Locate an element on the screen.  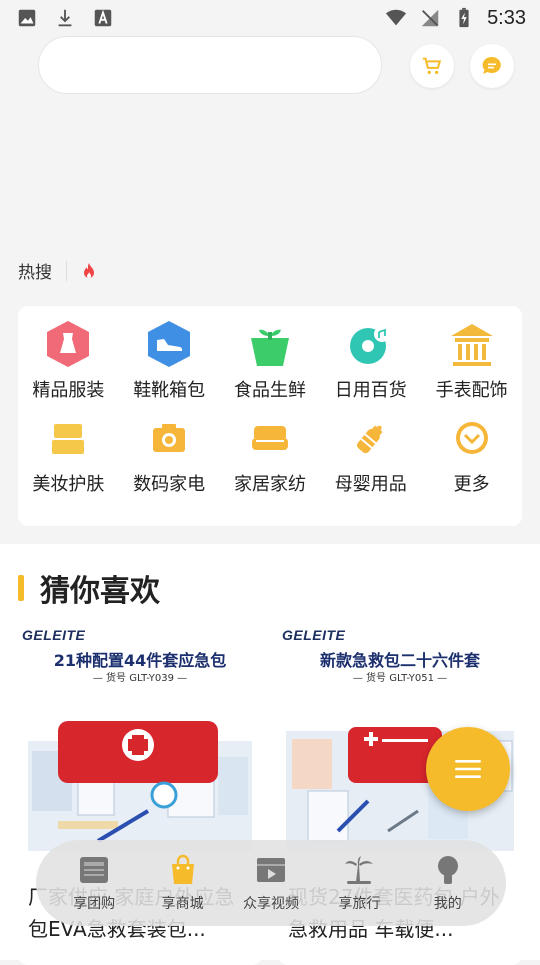
shopping-bag-icon is located at coordinates (183, 870).